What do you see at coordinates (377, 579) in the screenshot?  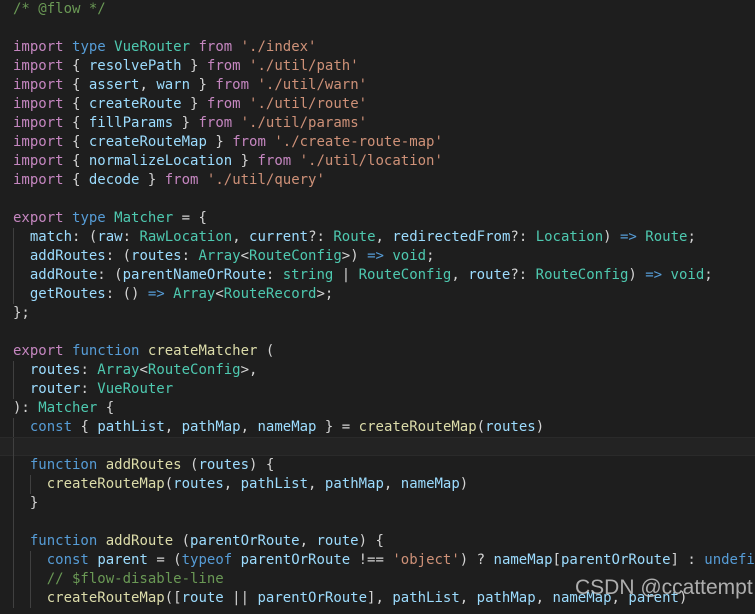 I see `code-line: // $flow-disable-line` at bounding box center [377, 579].